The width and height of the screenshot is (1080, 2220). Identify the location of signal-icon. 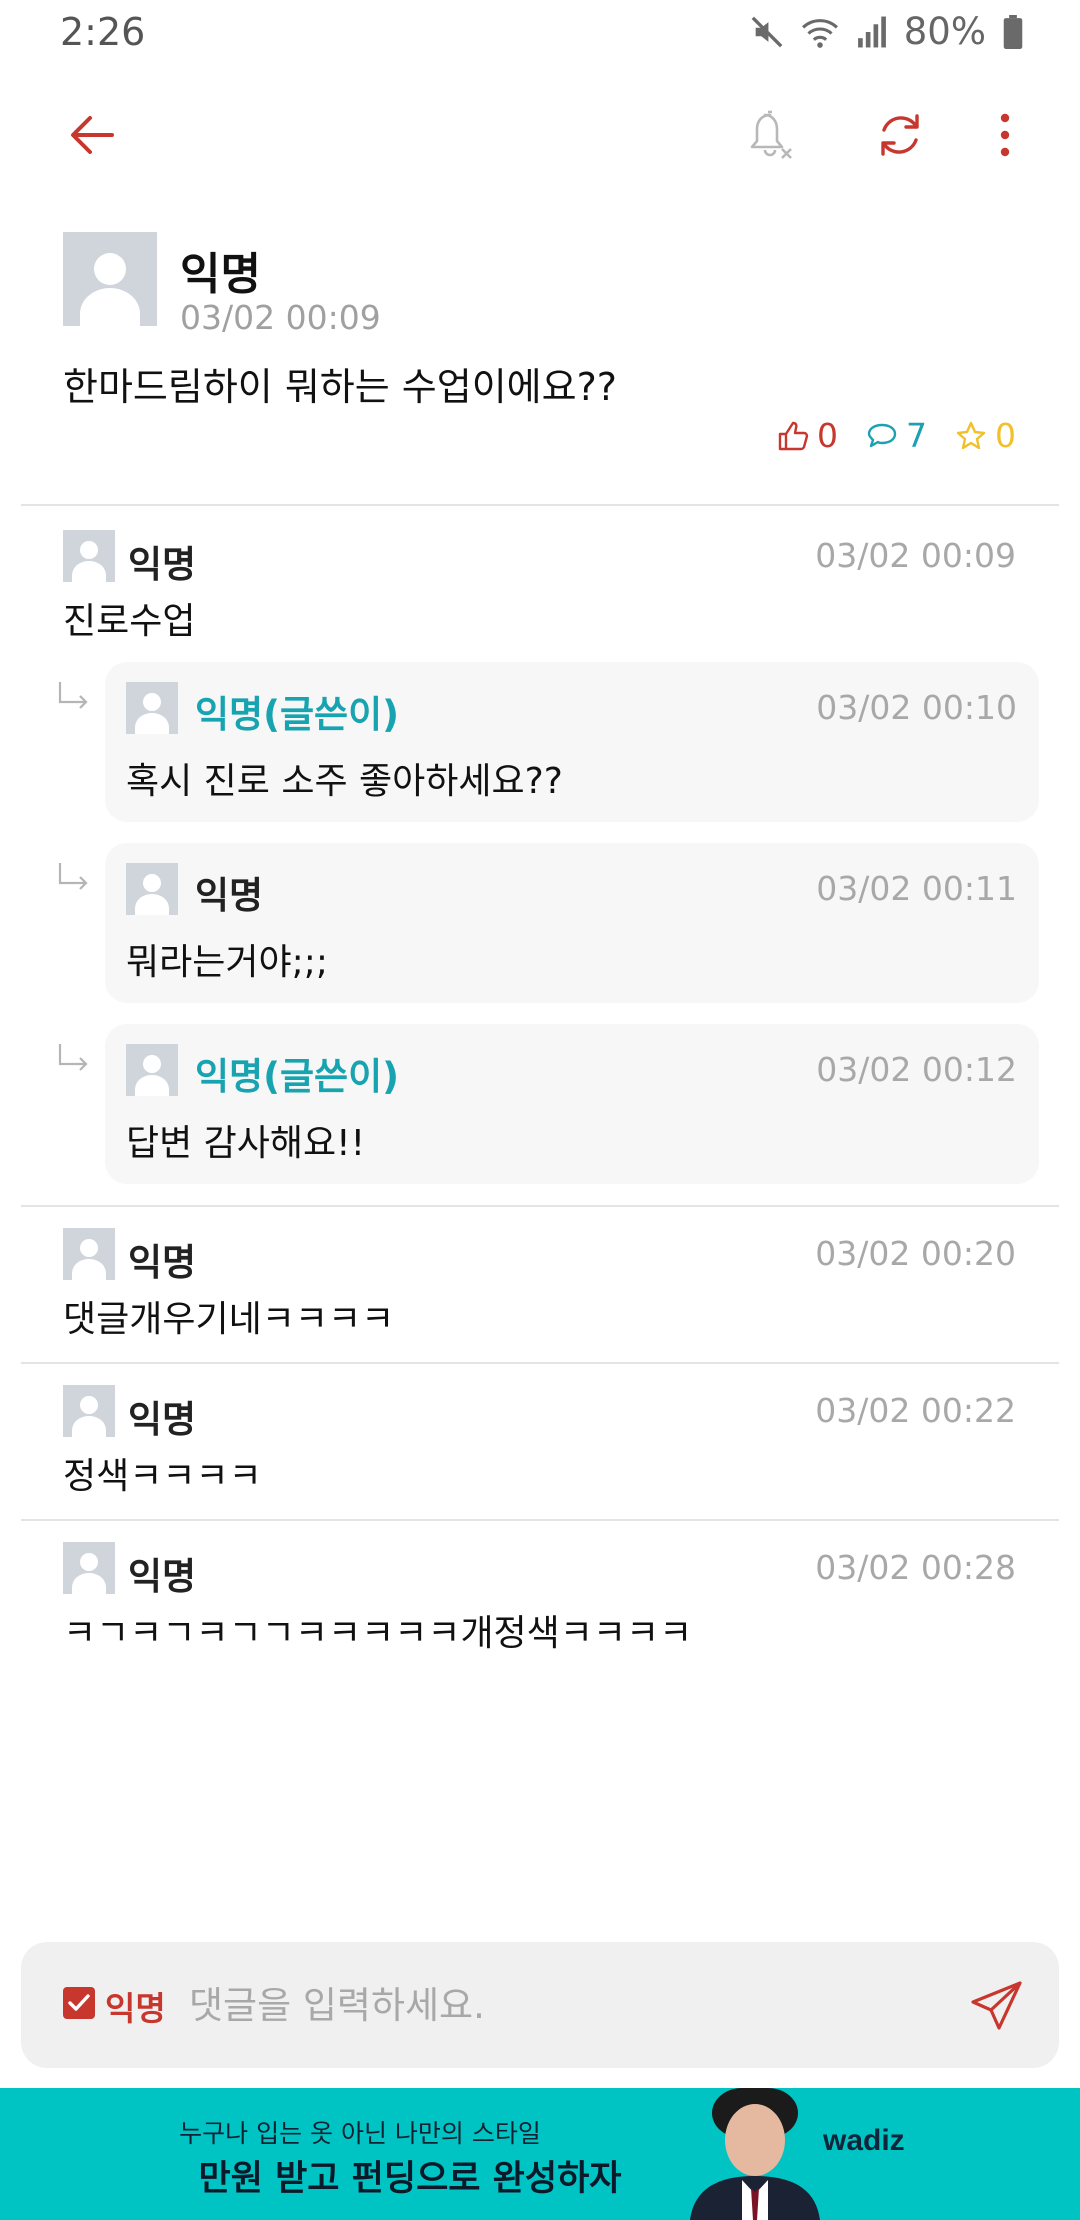
(871, 31).